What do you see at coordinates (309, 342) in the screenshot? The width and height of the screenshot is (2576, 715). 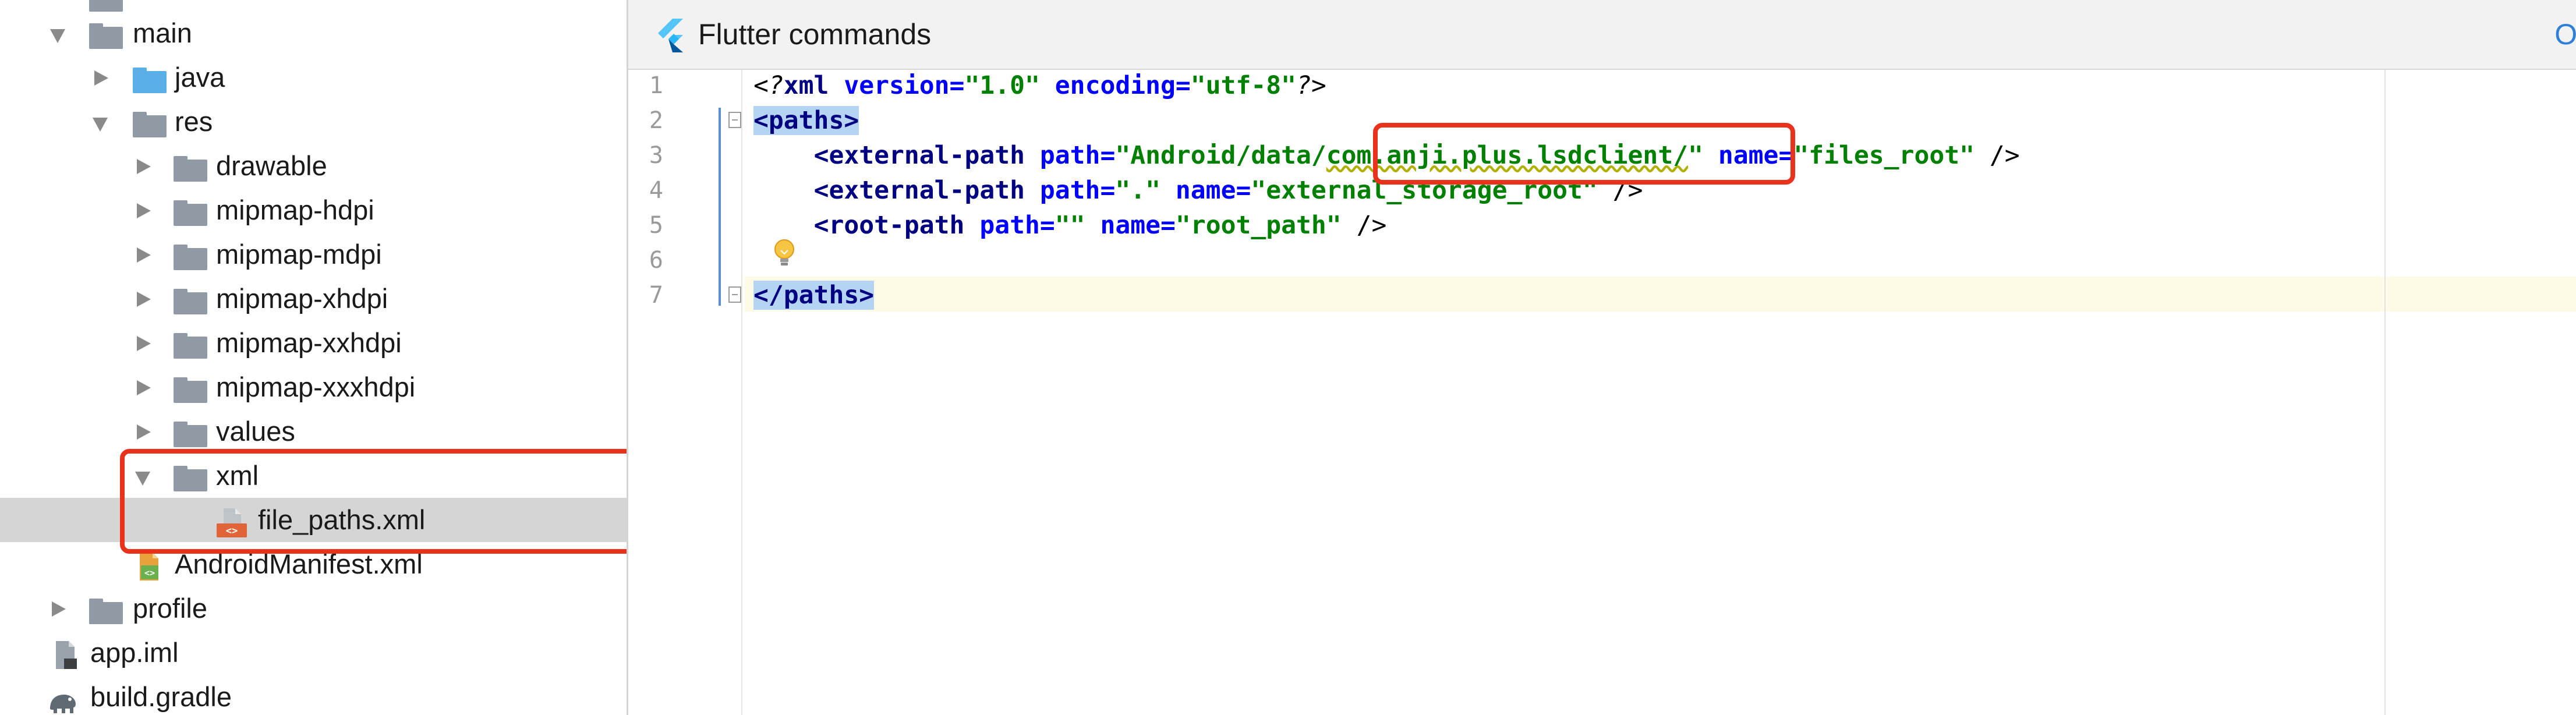 I see `tree-item-label: mipmap-xxhdpi` at bounding box center [309, 342].